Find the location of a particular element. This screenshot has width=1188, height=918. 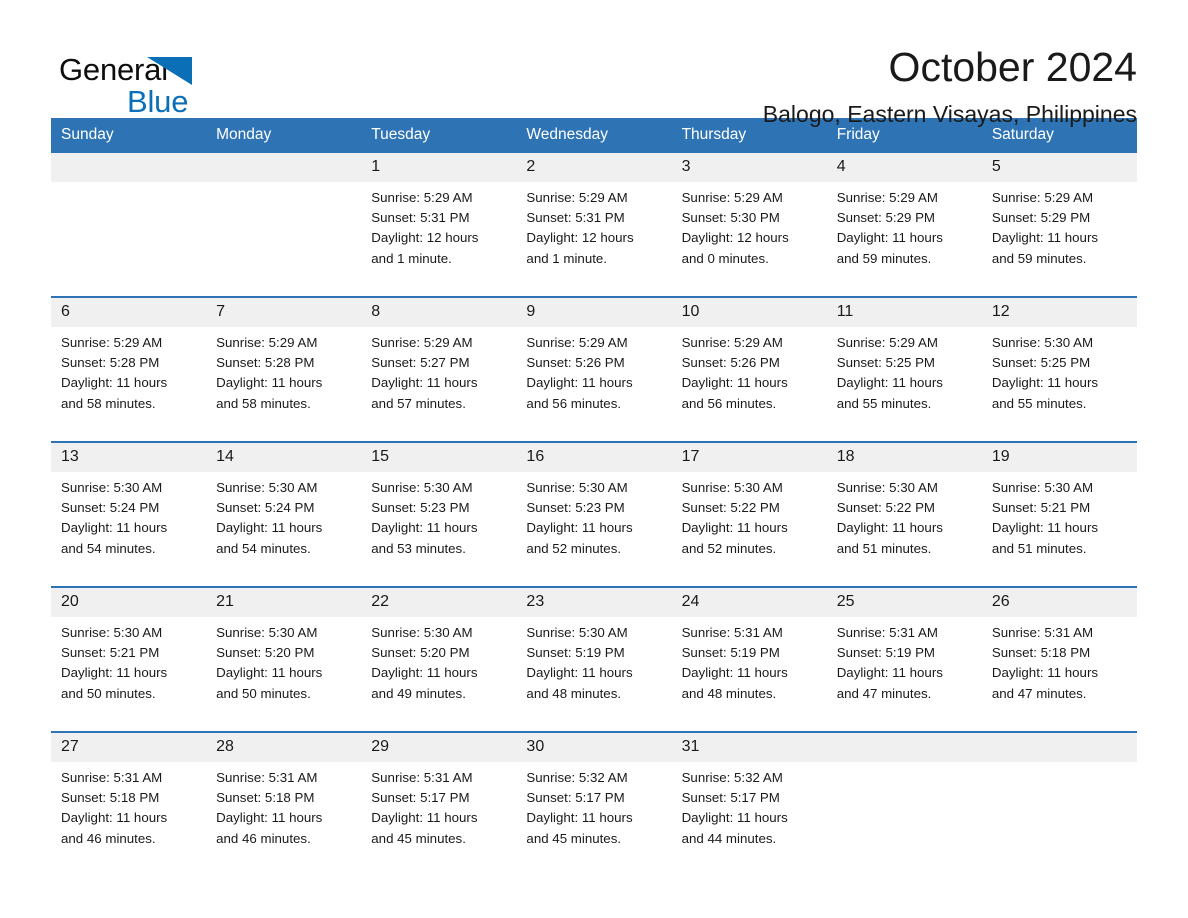

day-number: 13 is located at coordinates (129, 456).